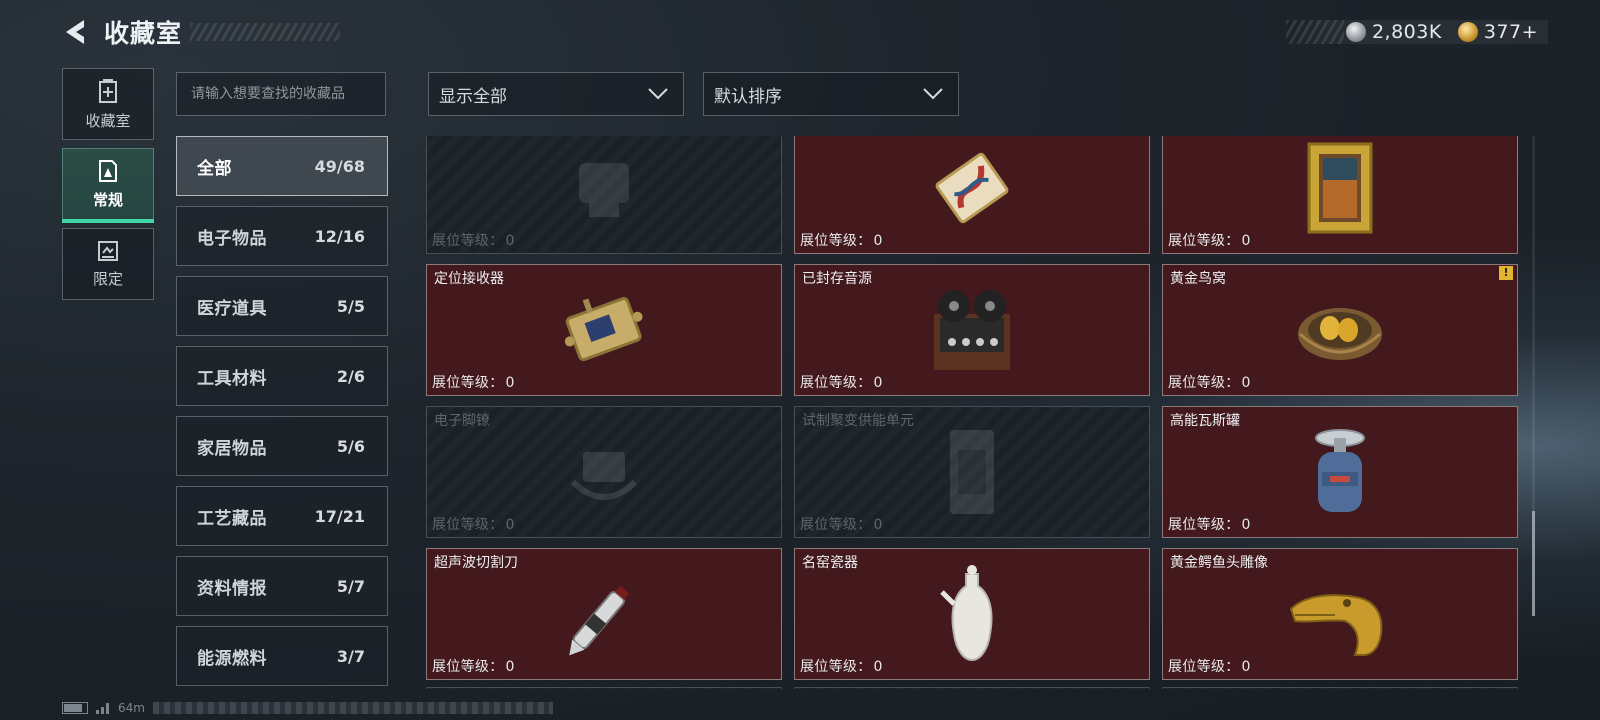  I want to click on item-name: 定位接收器, so click(469, 279).